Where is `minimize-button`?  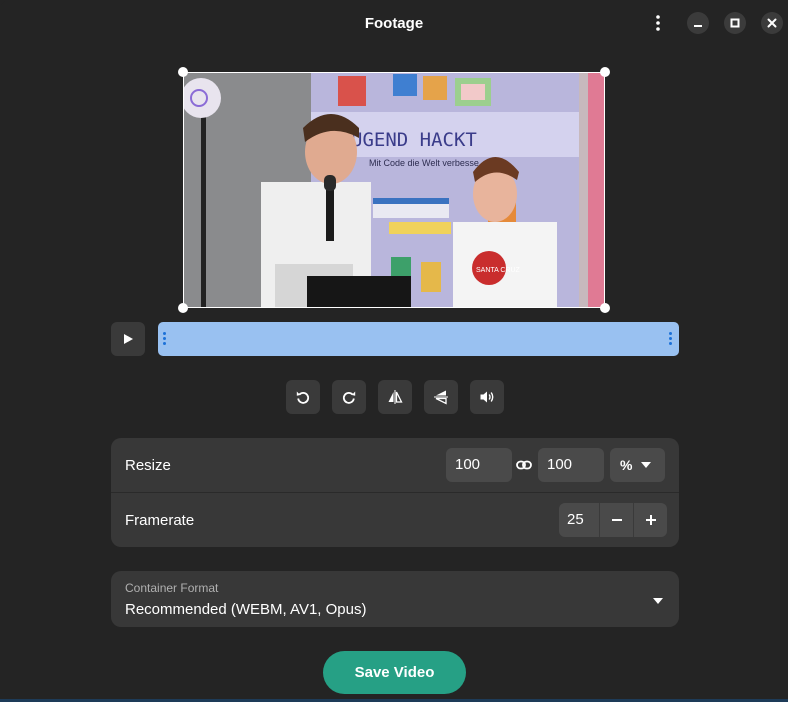 minimize-button is located at coordinates (698, 23).